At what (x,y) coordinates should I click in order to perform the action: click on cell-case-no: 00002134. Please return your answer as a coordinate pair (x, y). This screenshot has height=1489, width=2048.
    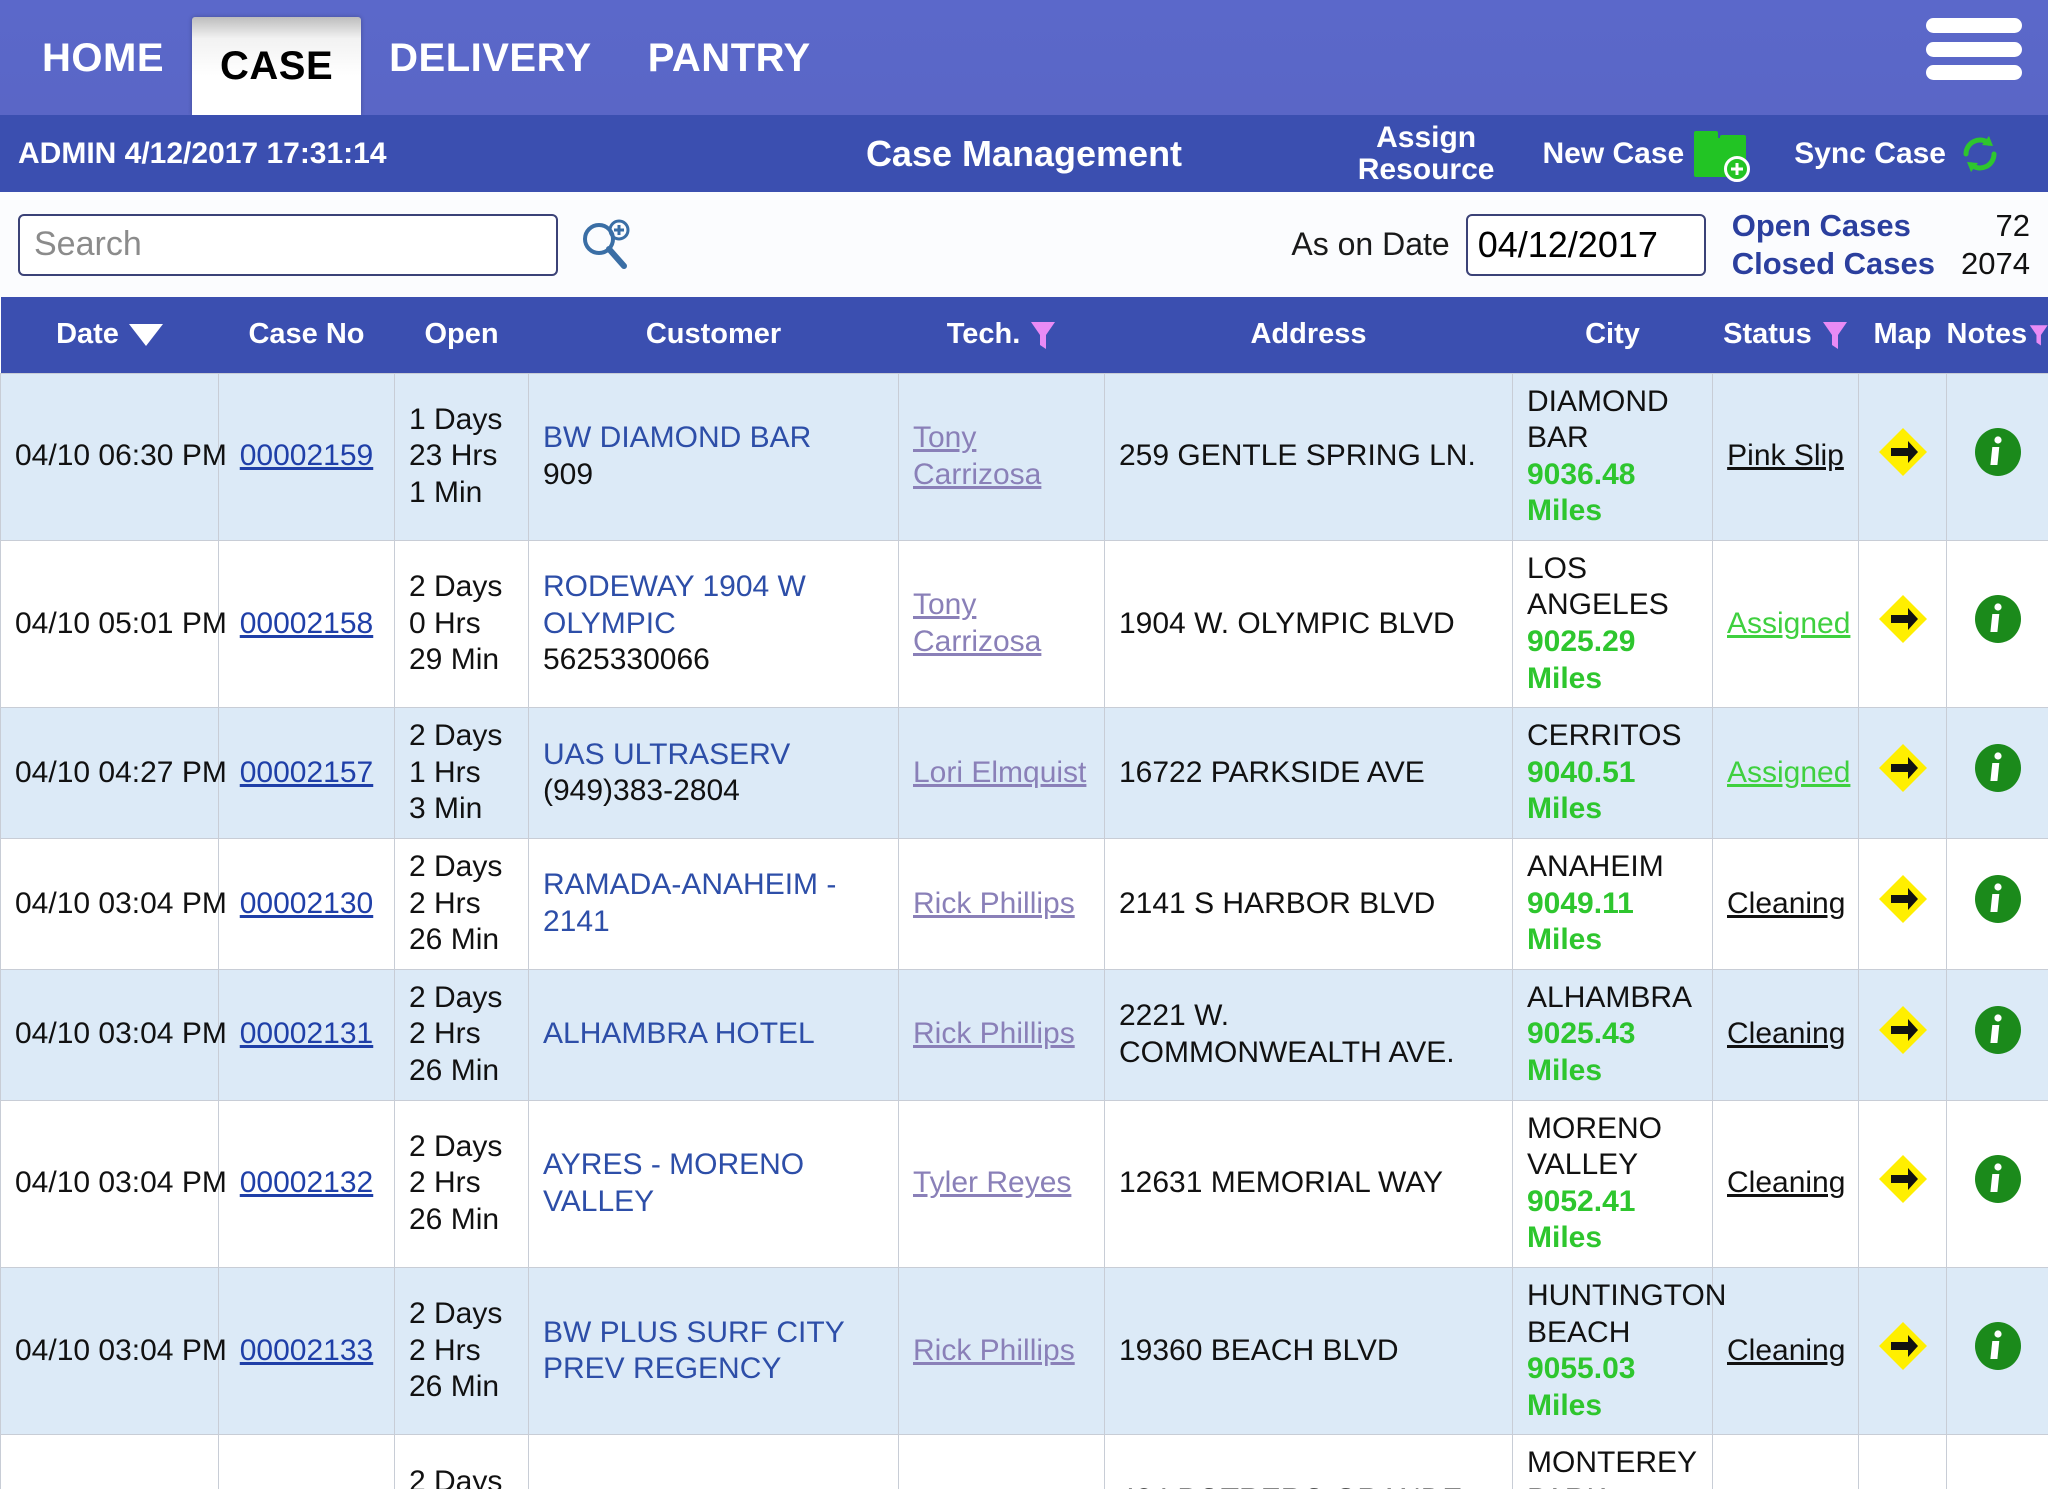
    Looking at the image, I should click on (306, 1461).